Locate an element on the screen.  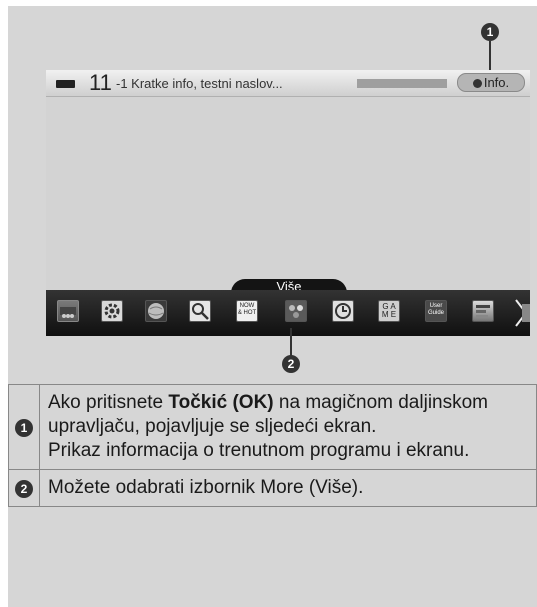
row-number-badge: 1 is located at coordinates (24, 428).